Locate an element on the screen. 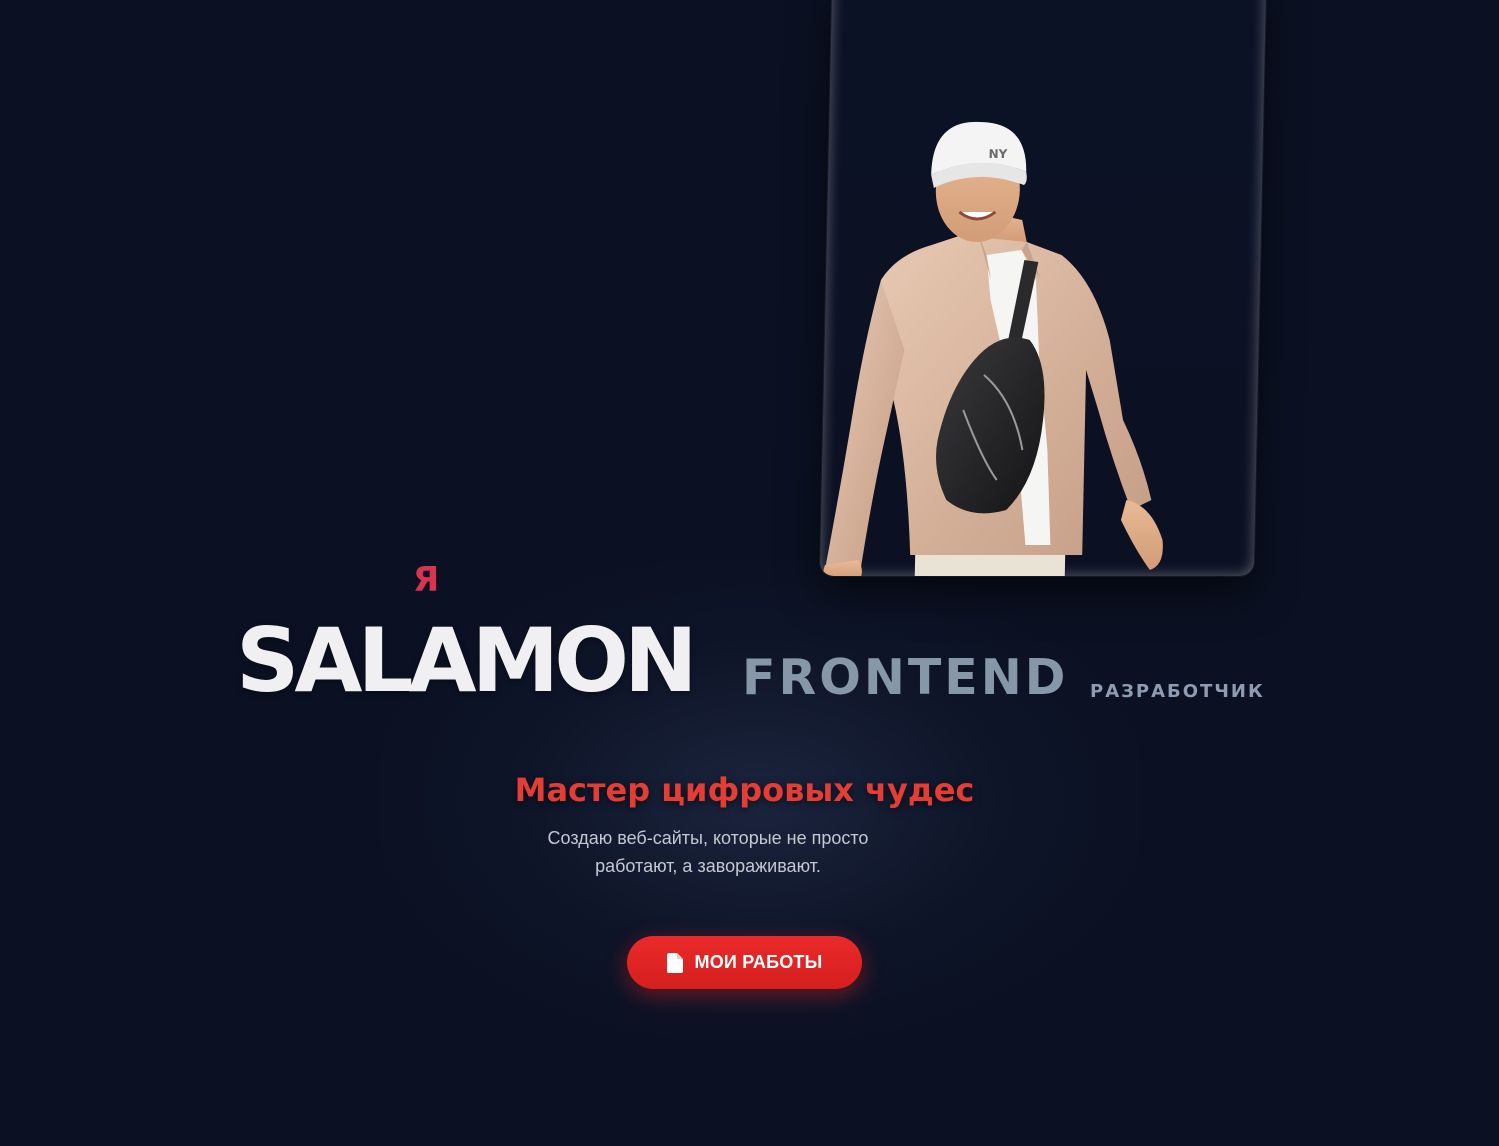 The height and width of the screenshot is (1146, 1499). my-works-button-label: МОИ РАБОТЫ is located at coordinates (758, 962).